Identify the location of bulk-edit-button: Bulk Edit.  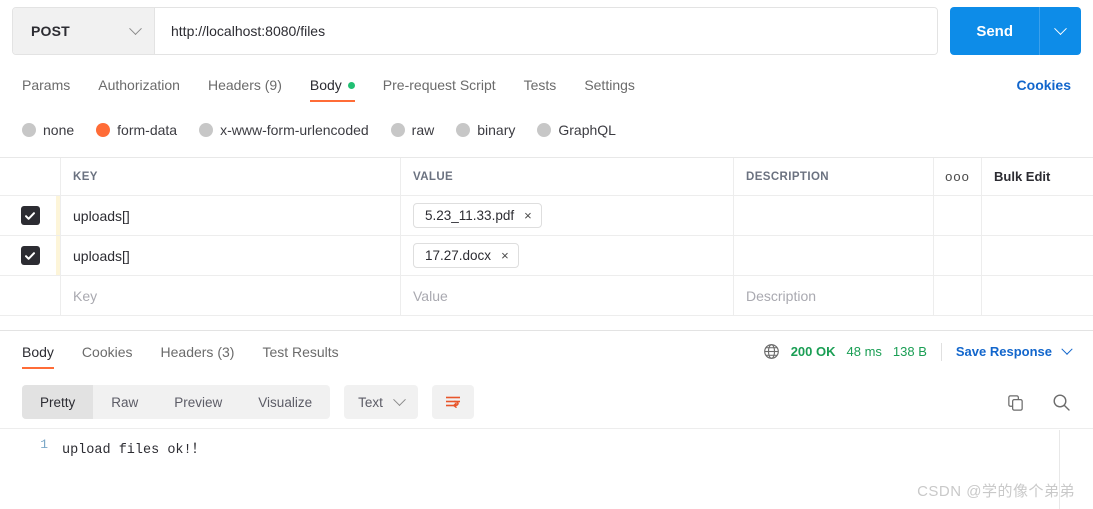
(1037, 176).